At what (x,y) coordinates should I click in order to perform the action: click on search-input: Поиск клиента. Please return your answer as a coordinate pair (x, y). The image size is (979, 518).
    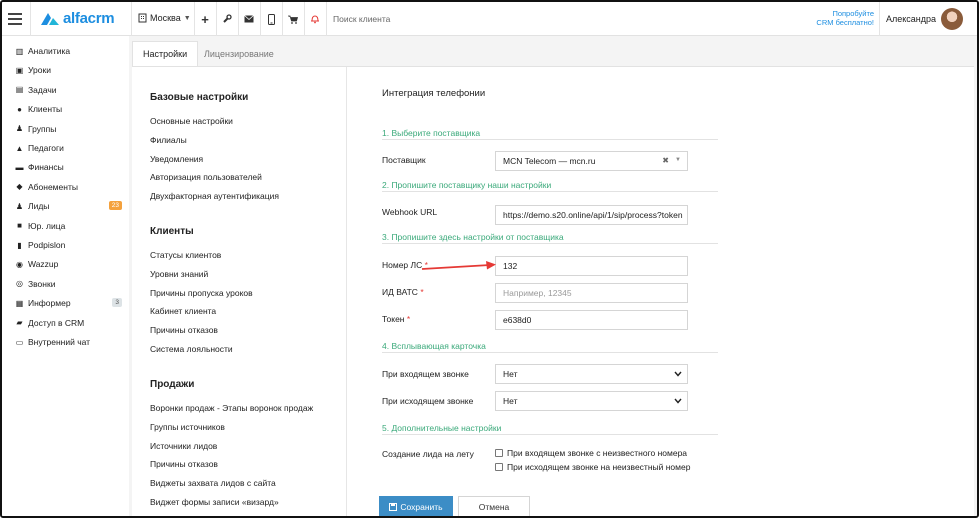
    Looking at the image, I should click on (361, 19).